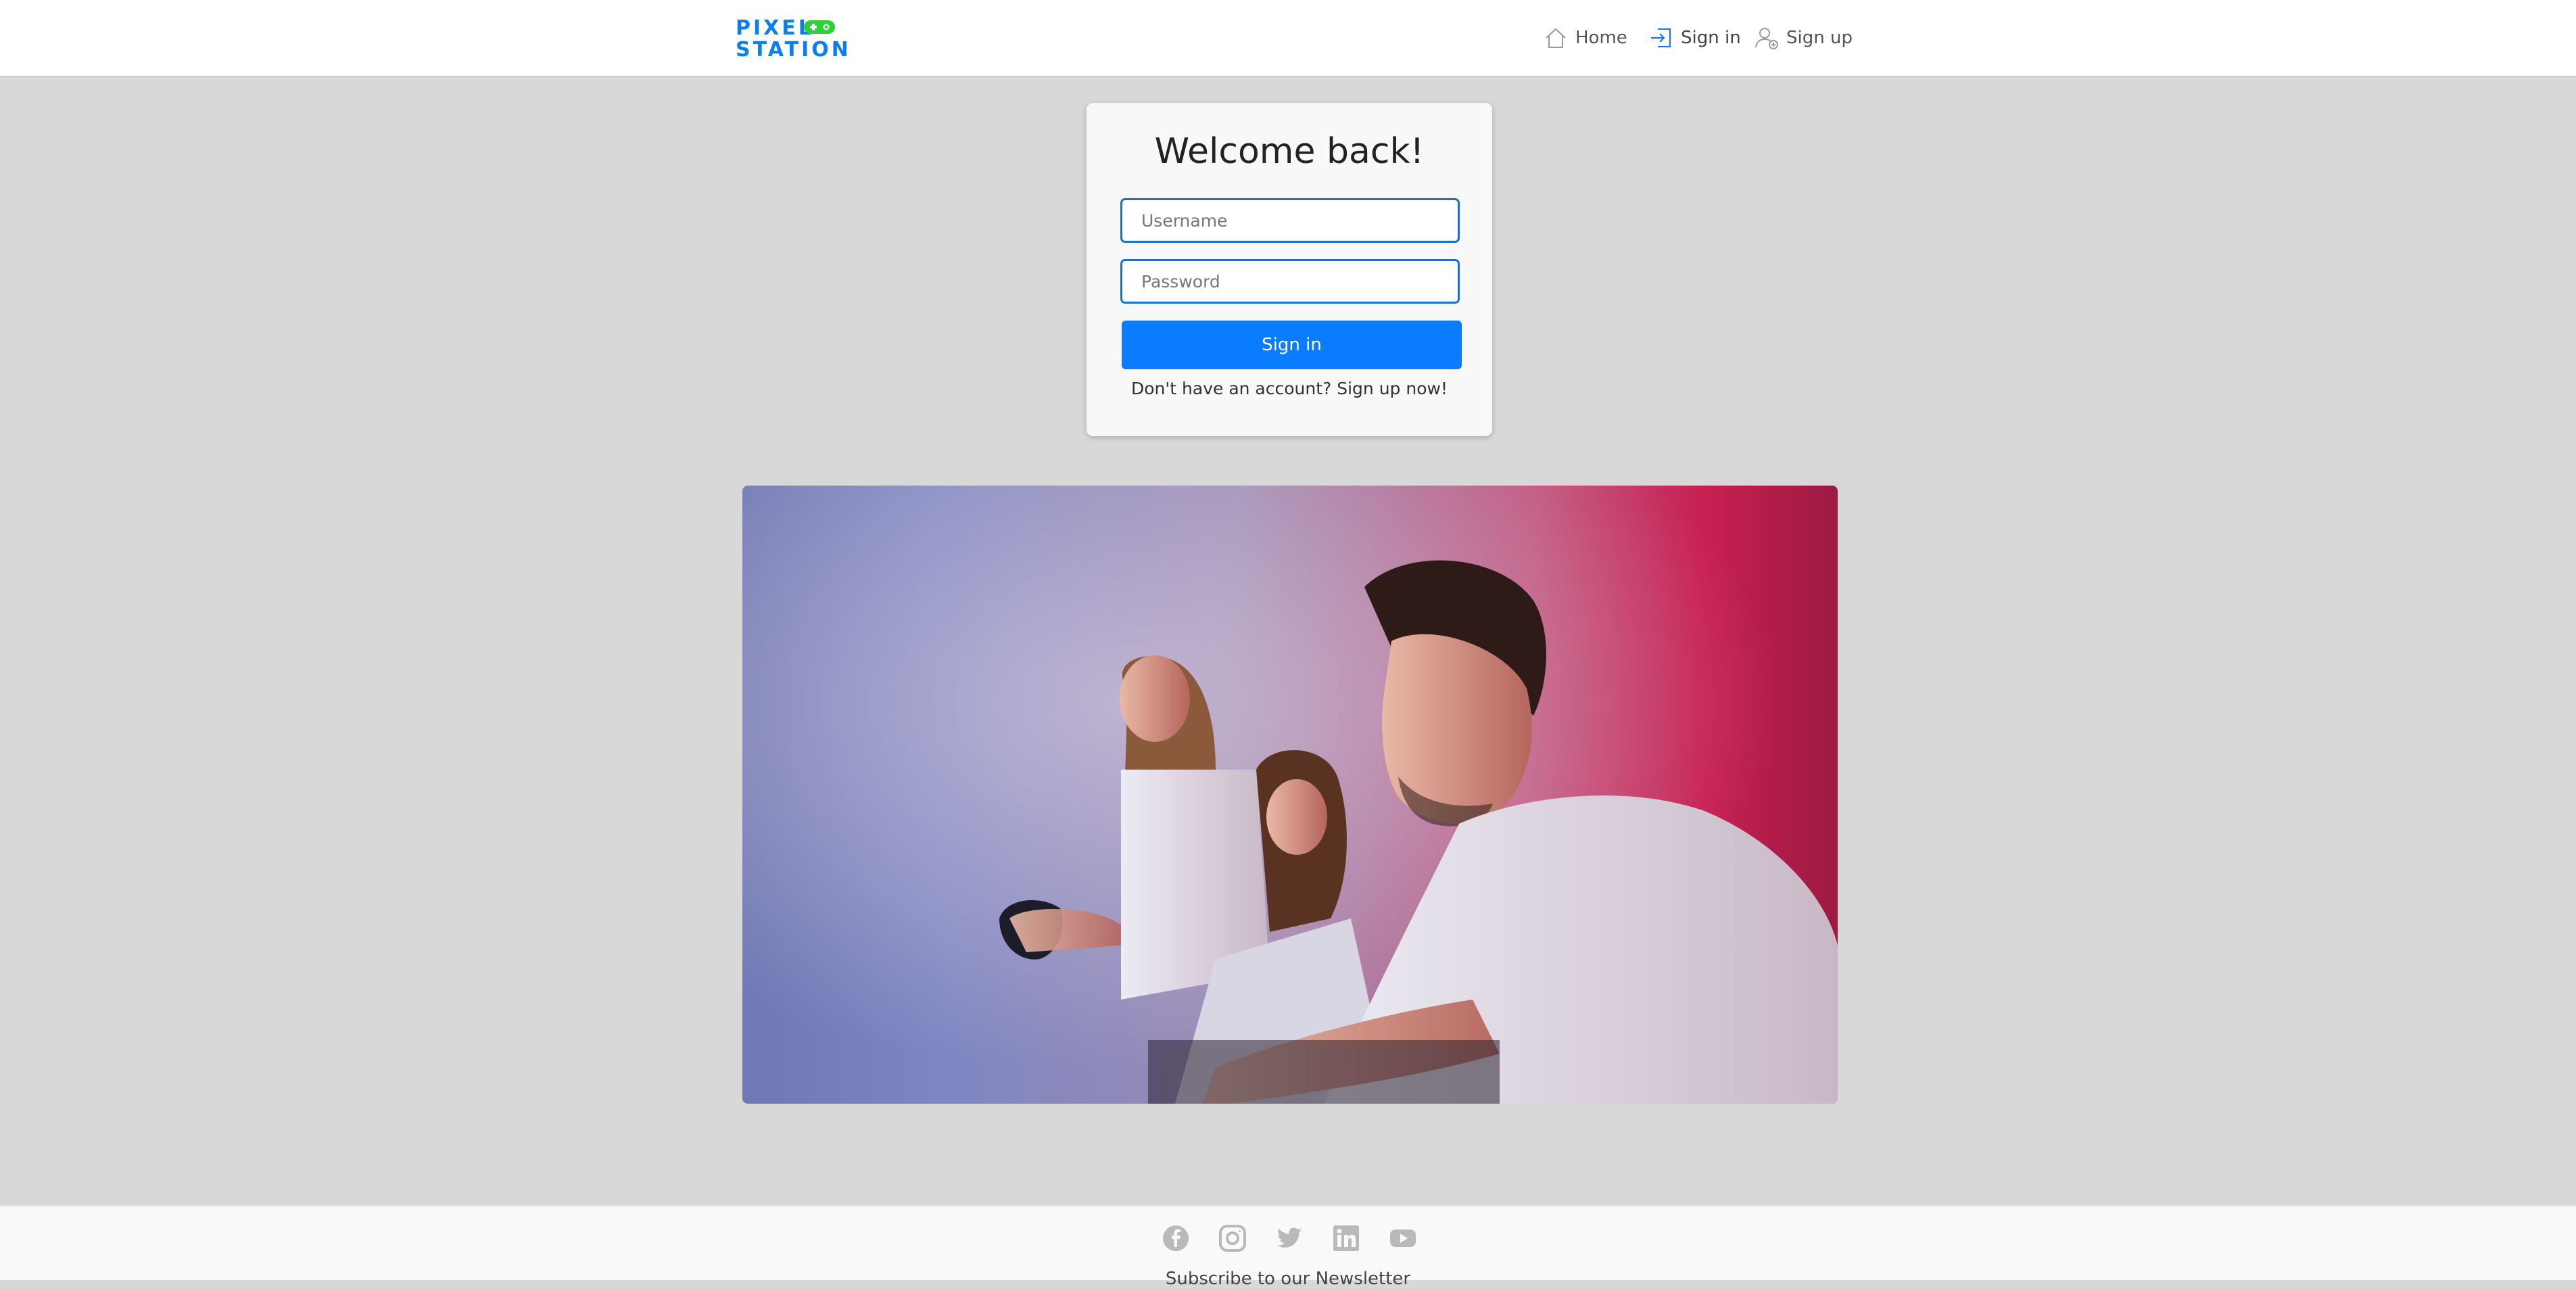 The height and width of the screenshot is (1289, 2576). What do you see at coordinates (1661, 38) in the screenshot?
I see `sign-in-icon` at bounding box center [1661, 38].